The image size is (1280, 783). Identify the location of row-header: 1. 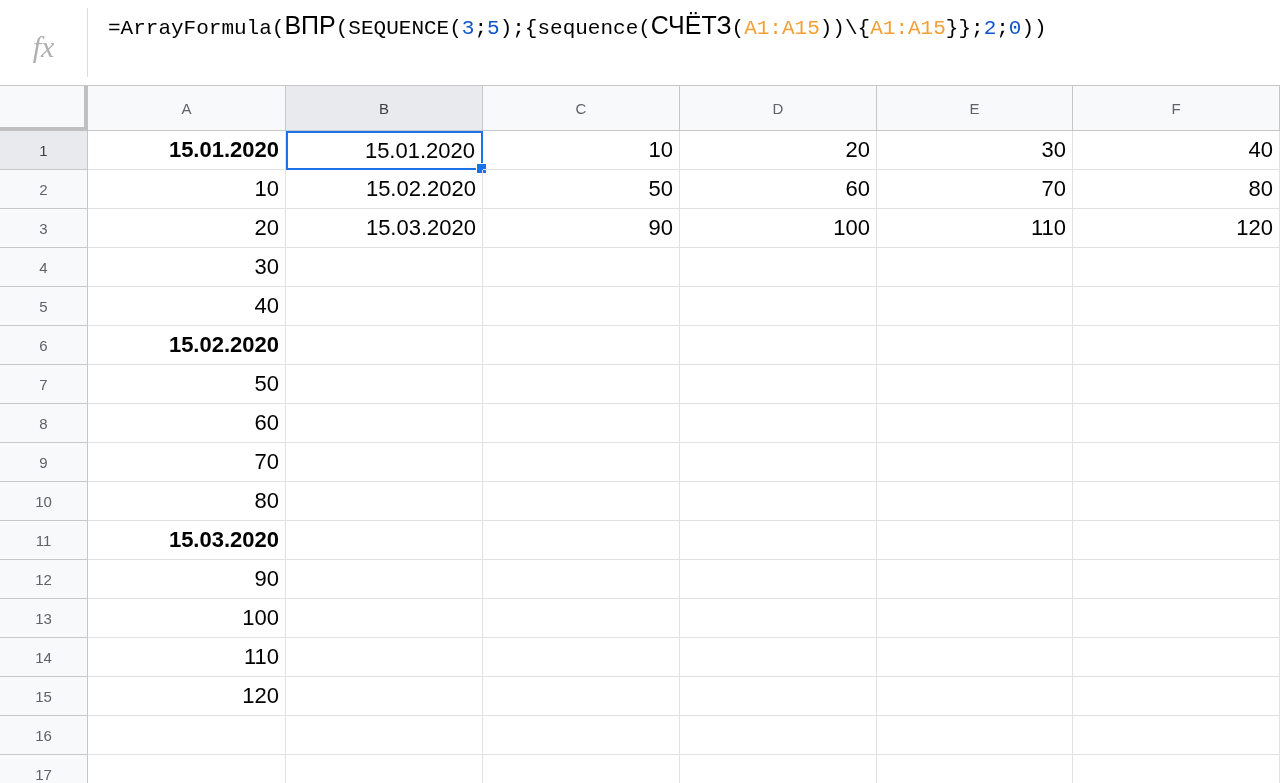
(44, 150).